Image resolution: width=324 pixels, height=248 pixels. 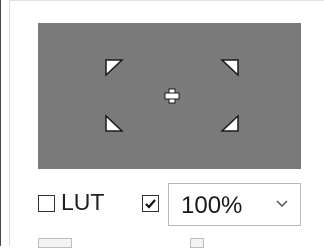 I want to click on crosshair-plus-icon, so click(x=172, y=96).